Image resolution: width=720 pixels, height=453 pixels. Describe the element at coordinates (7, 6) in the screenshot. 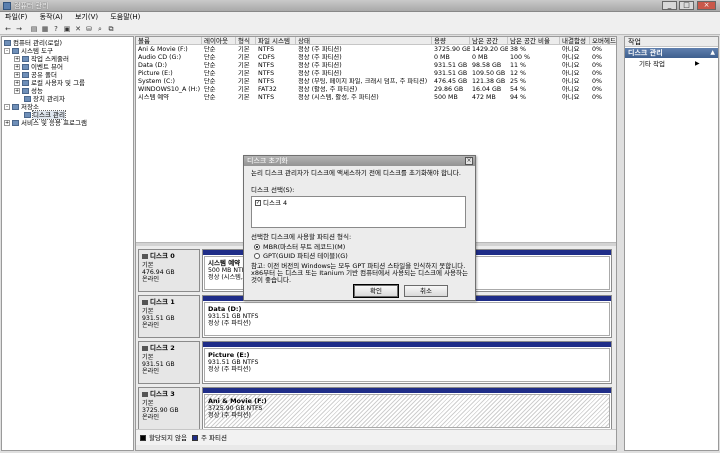

I see `computer-management-icon` at that location.